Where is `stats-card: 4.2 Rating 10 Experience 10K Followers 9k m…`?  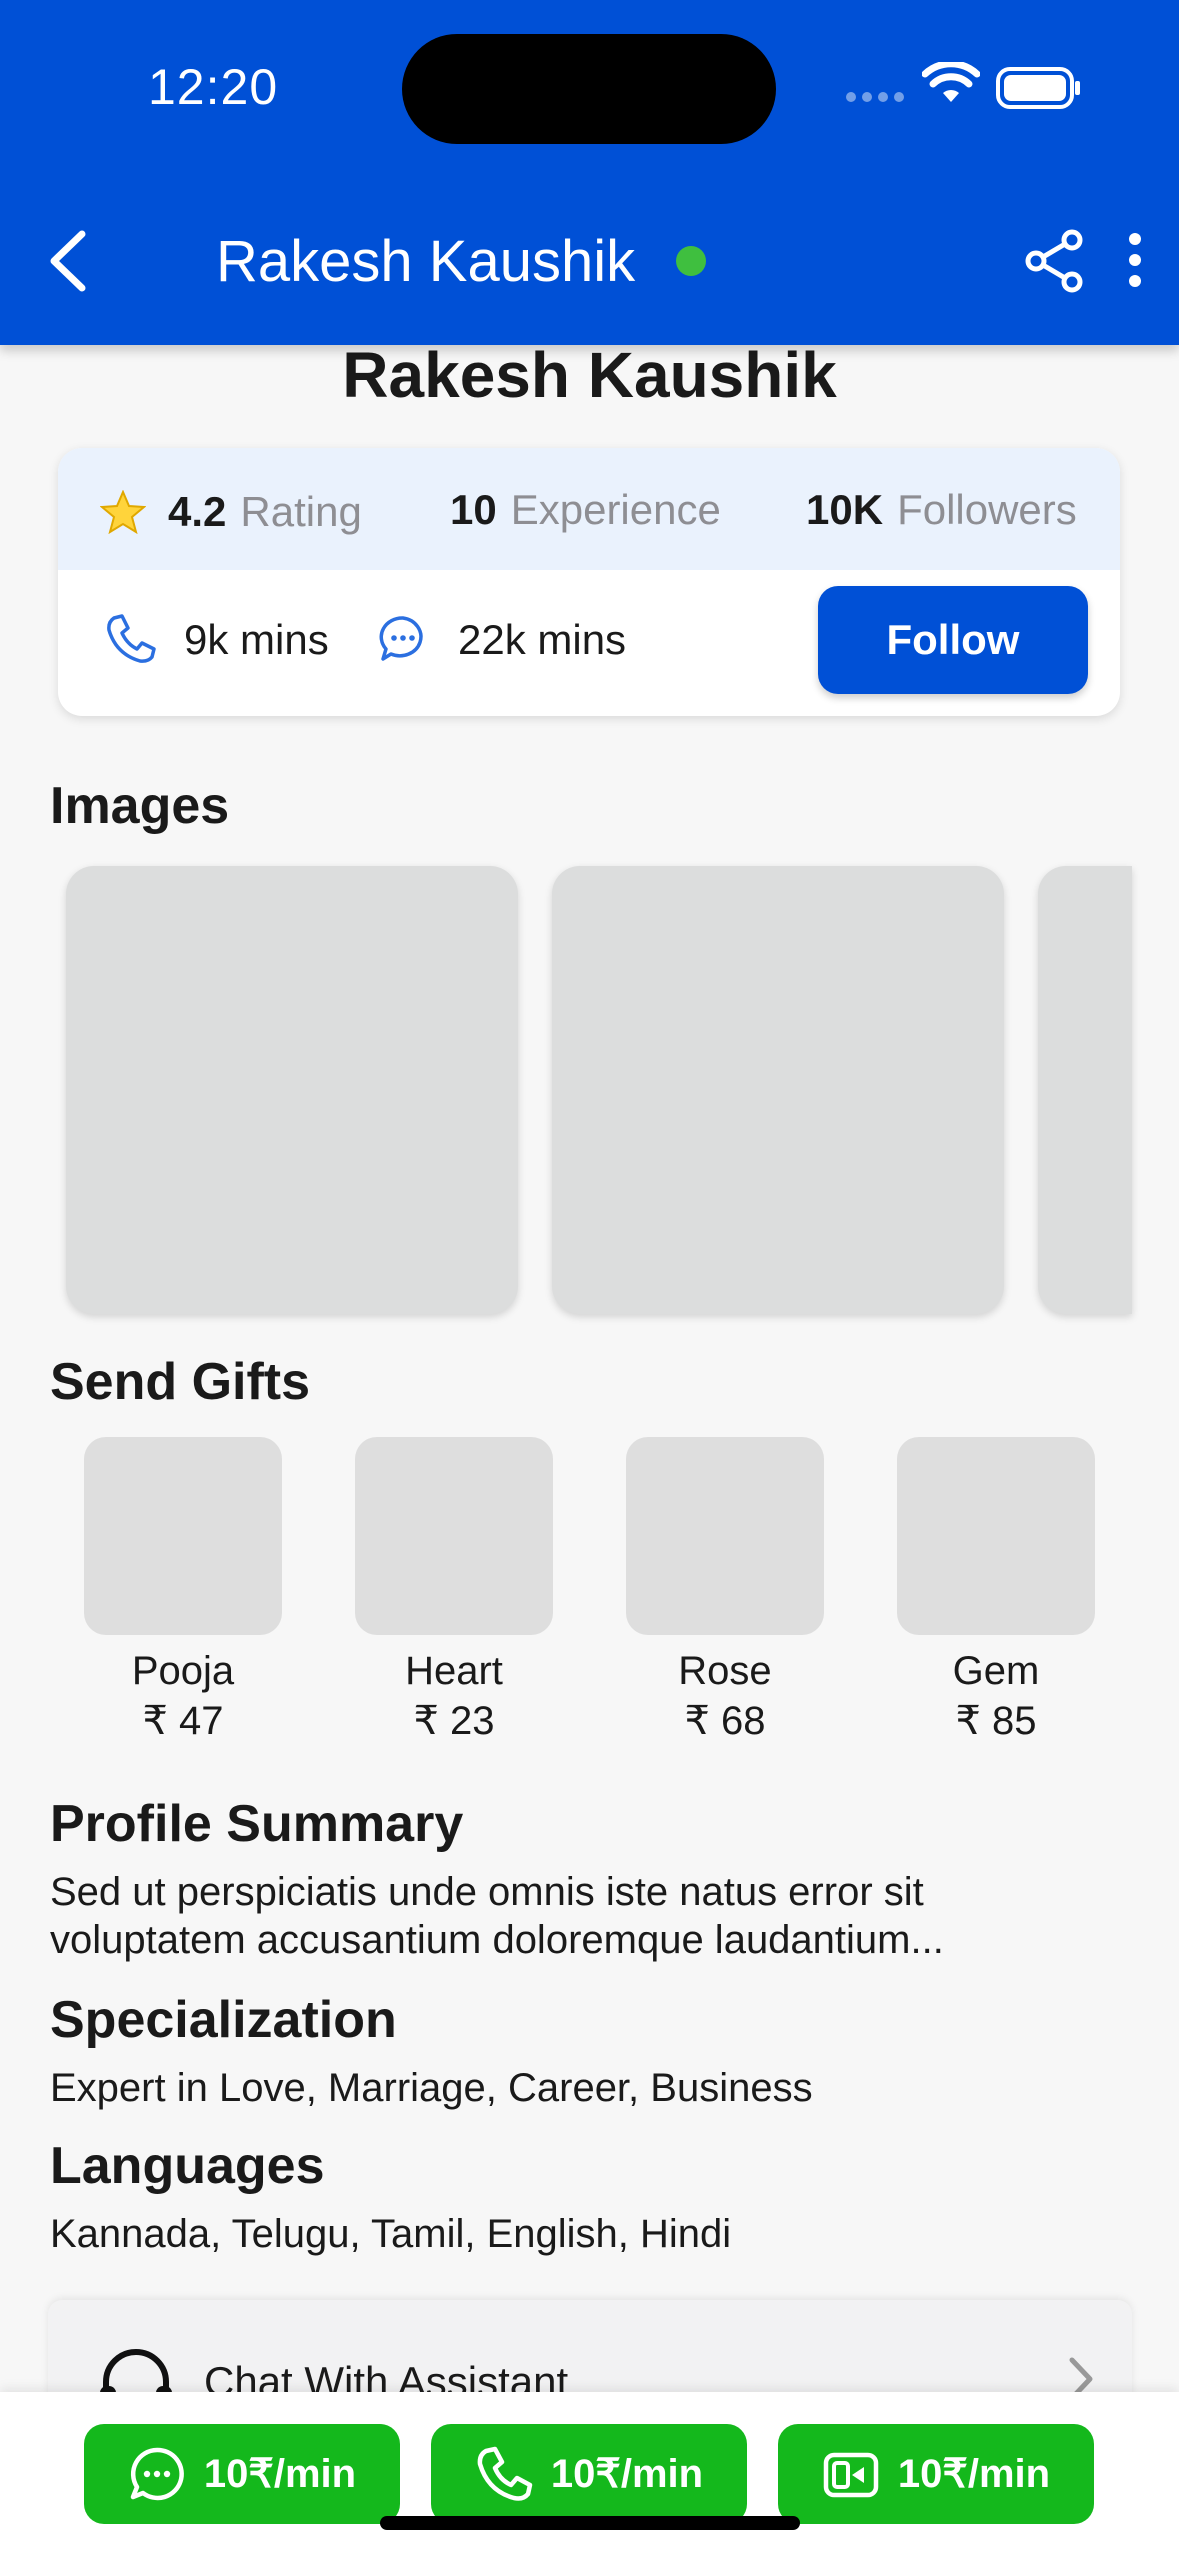
stats-card: 4.2 Rating 10 Experience 10K Followers 9k m… is located at coordinates (589, 582).